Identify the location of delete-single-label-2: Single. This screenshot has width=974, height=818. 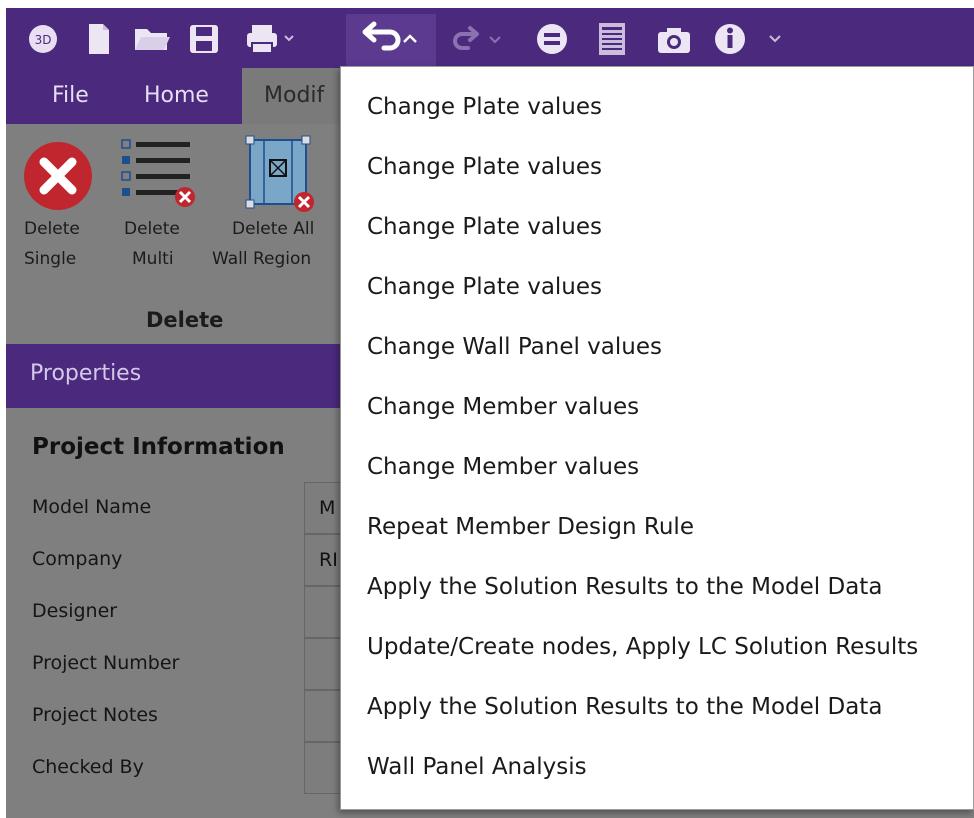
(50, 259).